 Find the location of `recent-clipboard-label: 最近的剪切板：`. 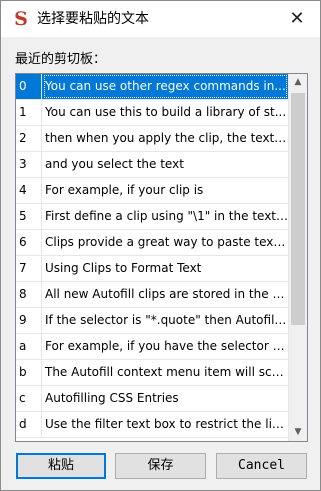

recent-clipboard-label: 最近的剪切板： is located at coordinates (61, 59).